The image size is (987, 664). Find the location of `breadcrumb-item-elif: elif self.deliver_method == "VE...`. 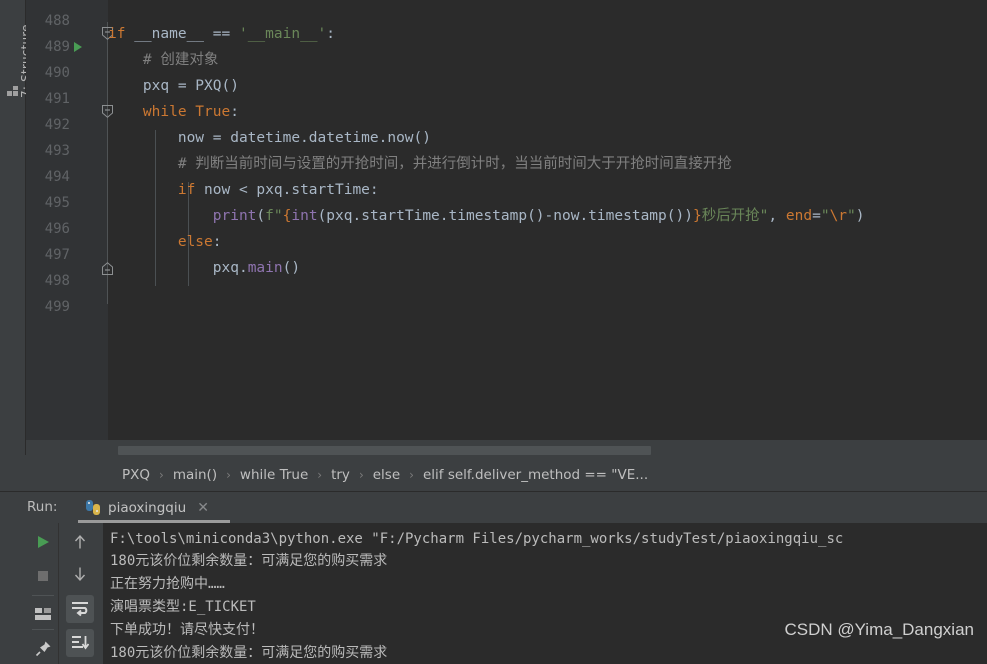

breadcrumb-item-elif: elif self.deliver_method == "VE... is located at coordinates (535, 475).